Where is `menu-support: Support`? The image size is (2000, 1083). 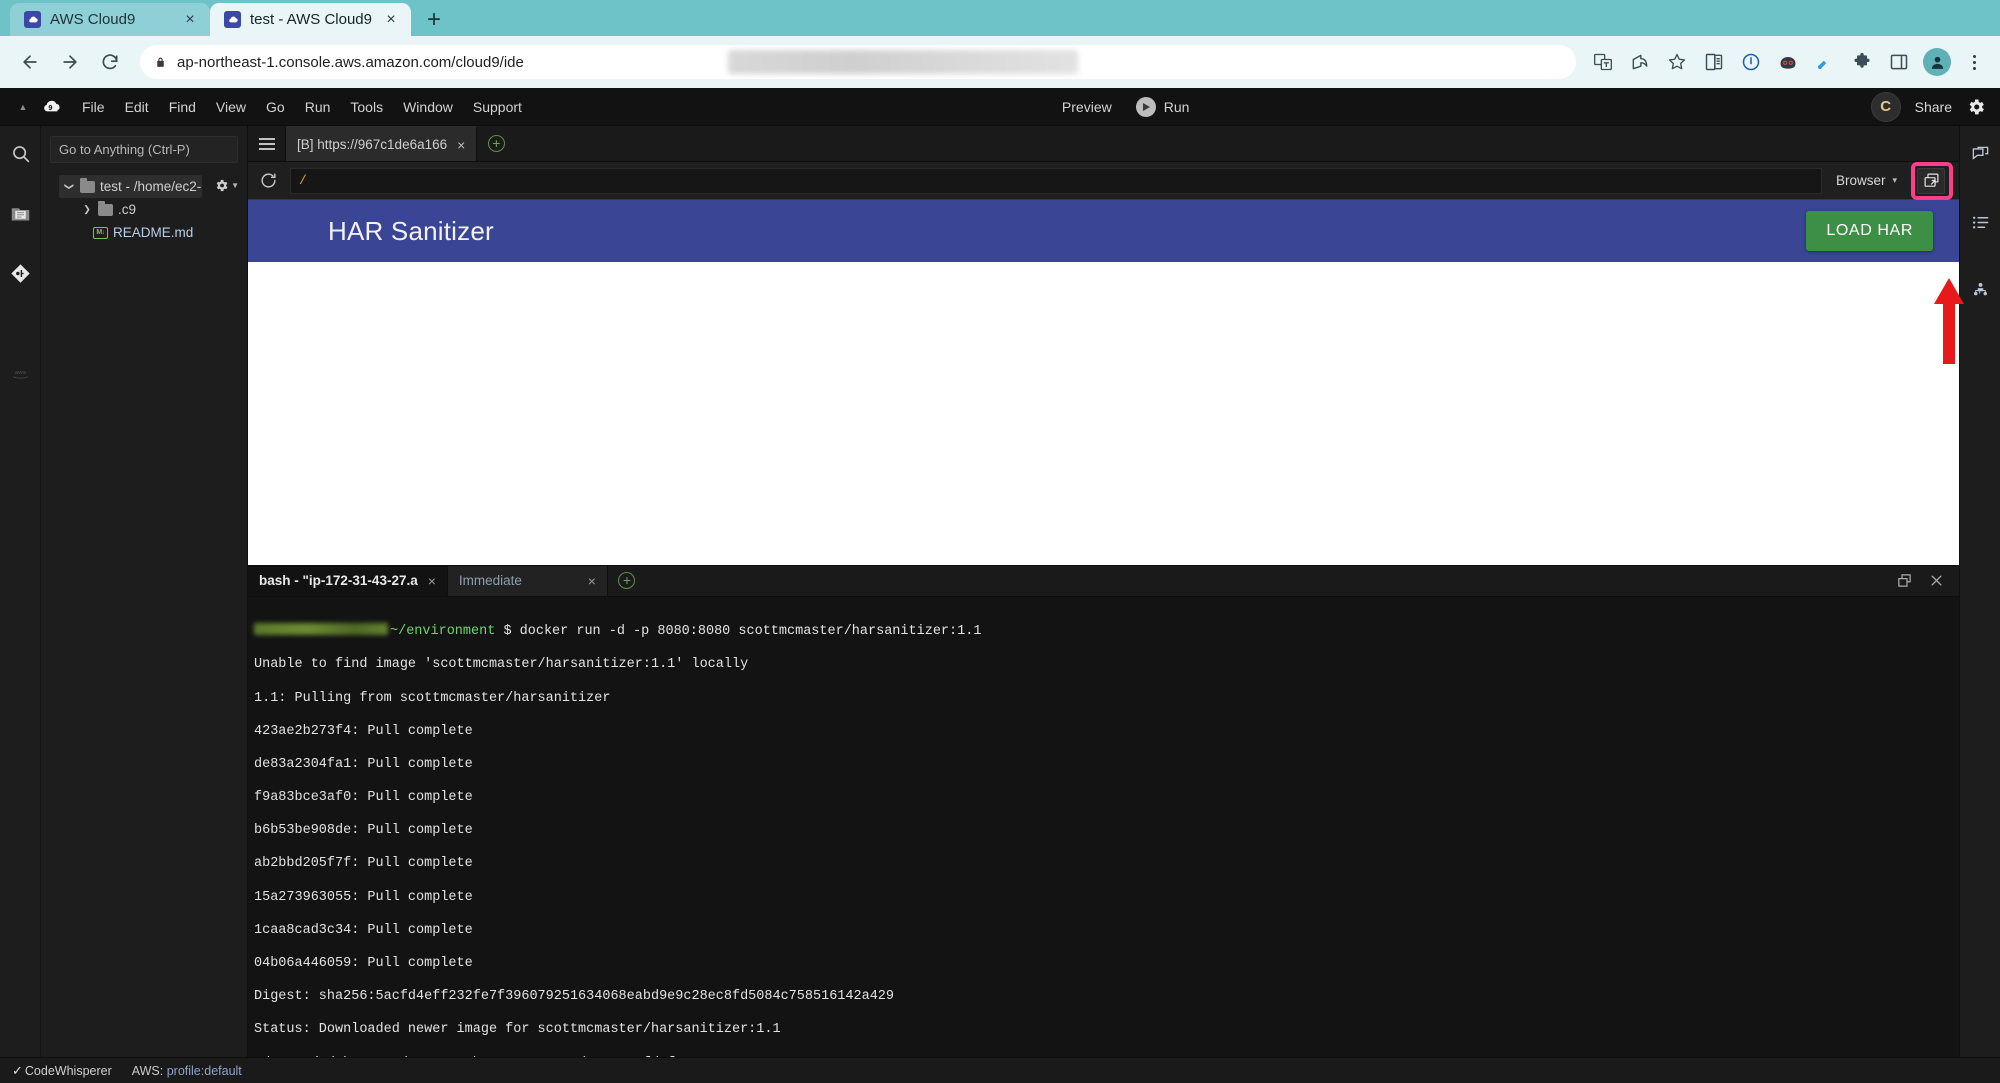 menu-support: Support is located at coordinates (497, 107).